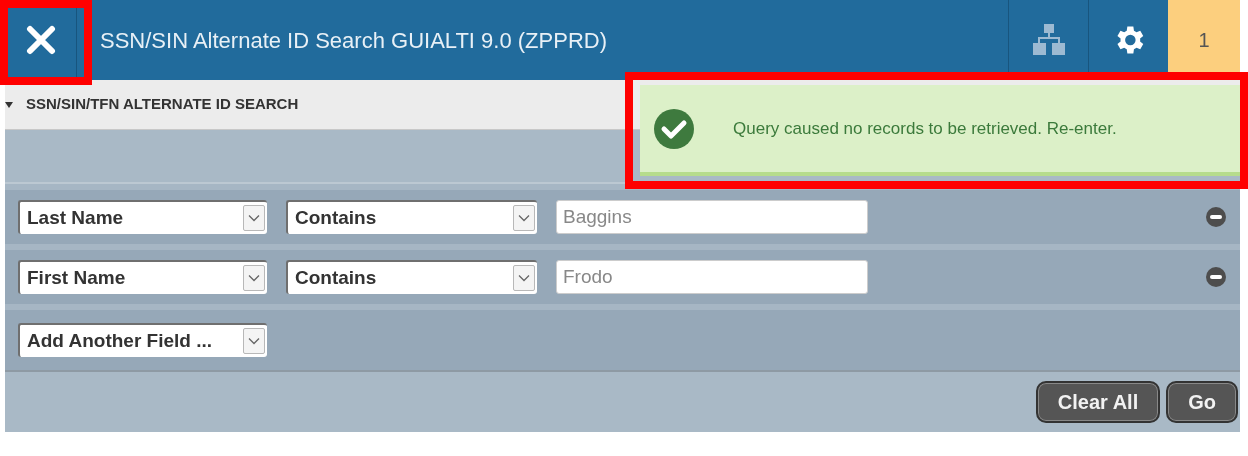 This screenshot has width=1248, height=456. Describe the element at coordinates (1202, 402) in the screenshot. I see `action-button: Go` at that location.